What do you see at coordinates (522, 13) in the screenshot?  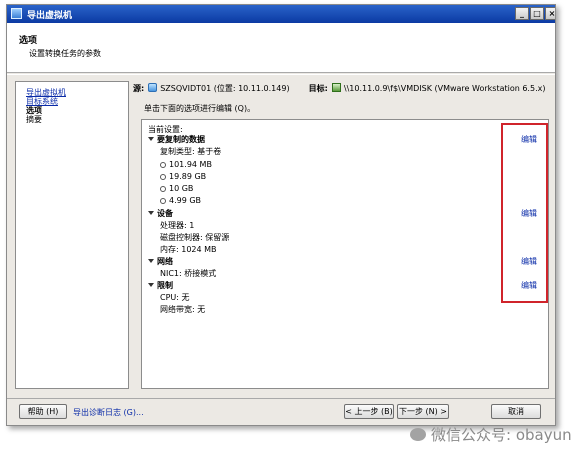 I see `minimize-button: _` at bounding box center [522, 13].